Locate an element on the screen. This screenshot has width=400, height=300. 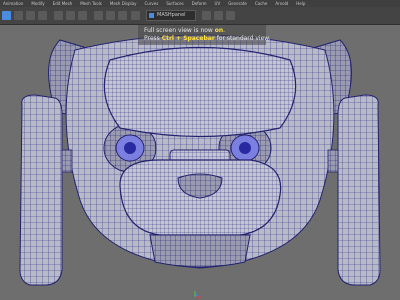
hud-line2-suffix: for standard view. is located at coordinates (242, 38).